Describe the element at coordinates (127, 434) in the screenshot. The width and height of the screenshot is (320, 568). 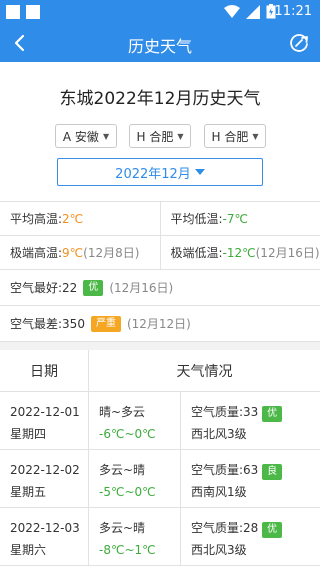
I see `row-temperature: -6℃~0℃` at that location.